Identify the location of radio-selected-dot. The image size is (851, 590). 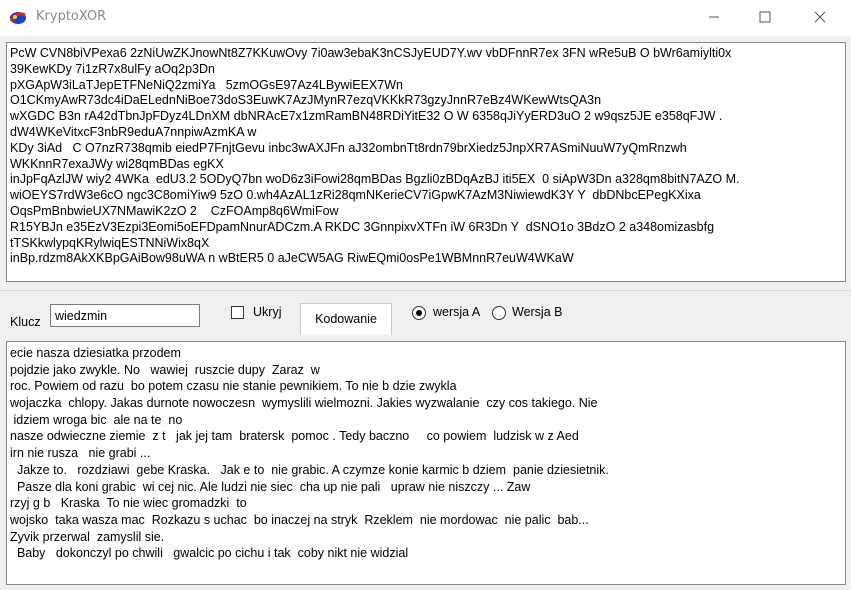
(419, 313).